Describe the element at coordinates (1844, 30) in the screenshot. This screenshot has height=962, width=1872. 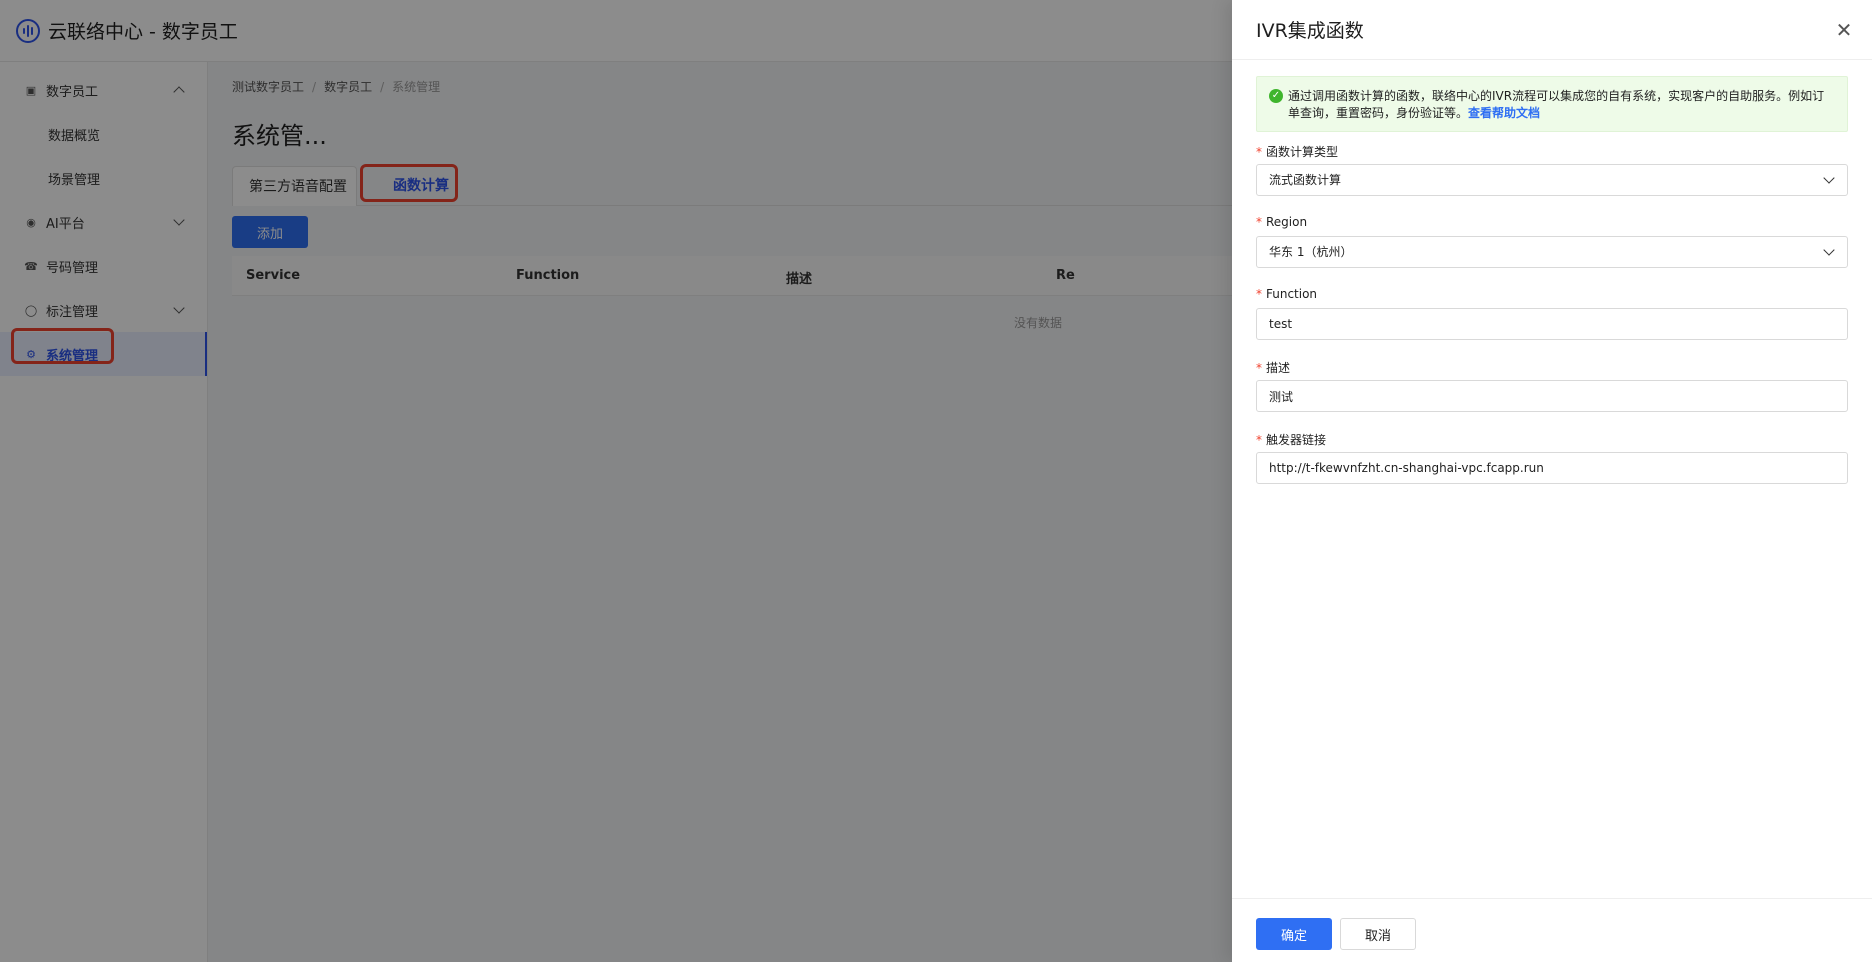
I see `close-icon: ✕` at that location.